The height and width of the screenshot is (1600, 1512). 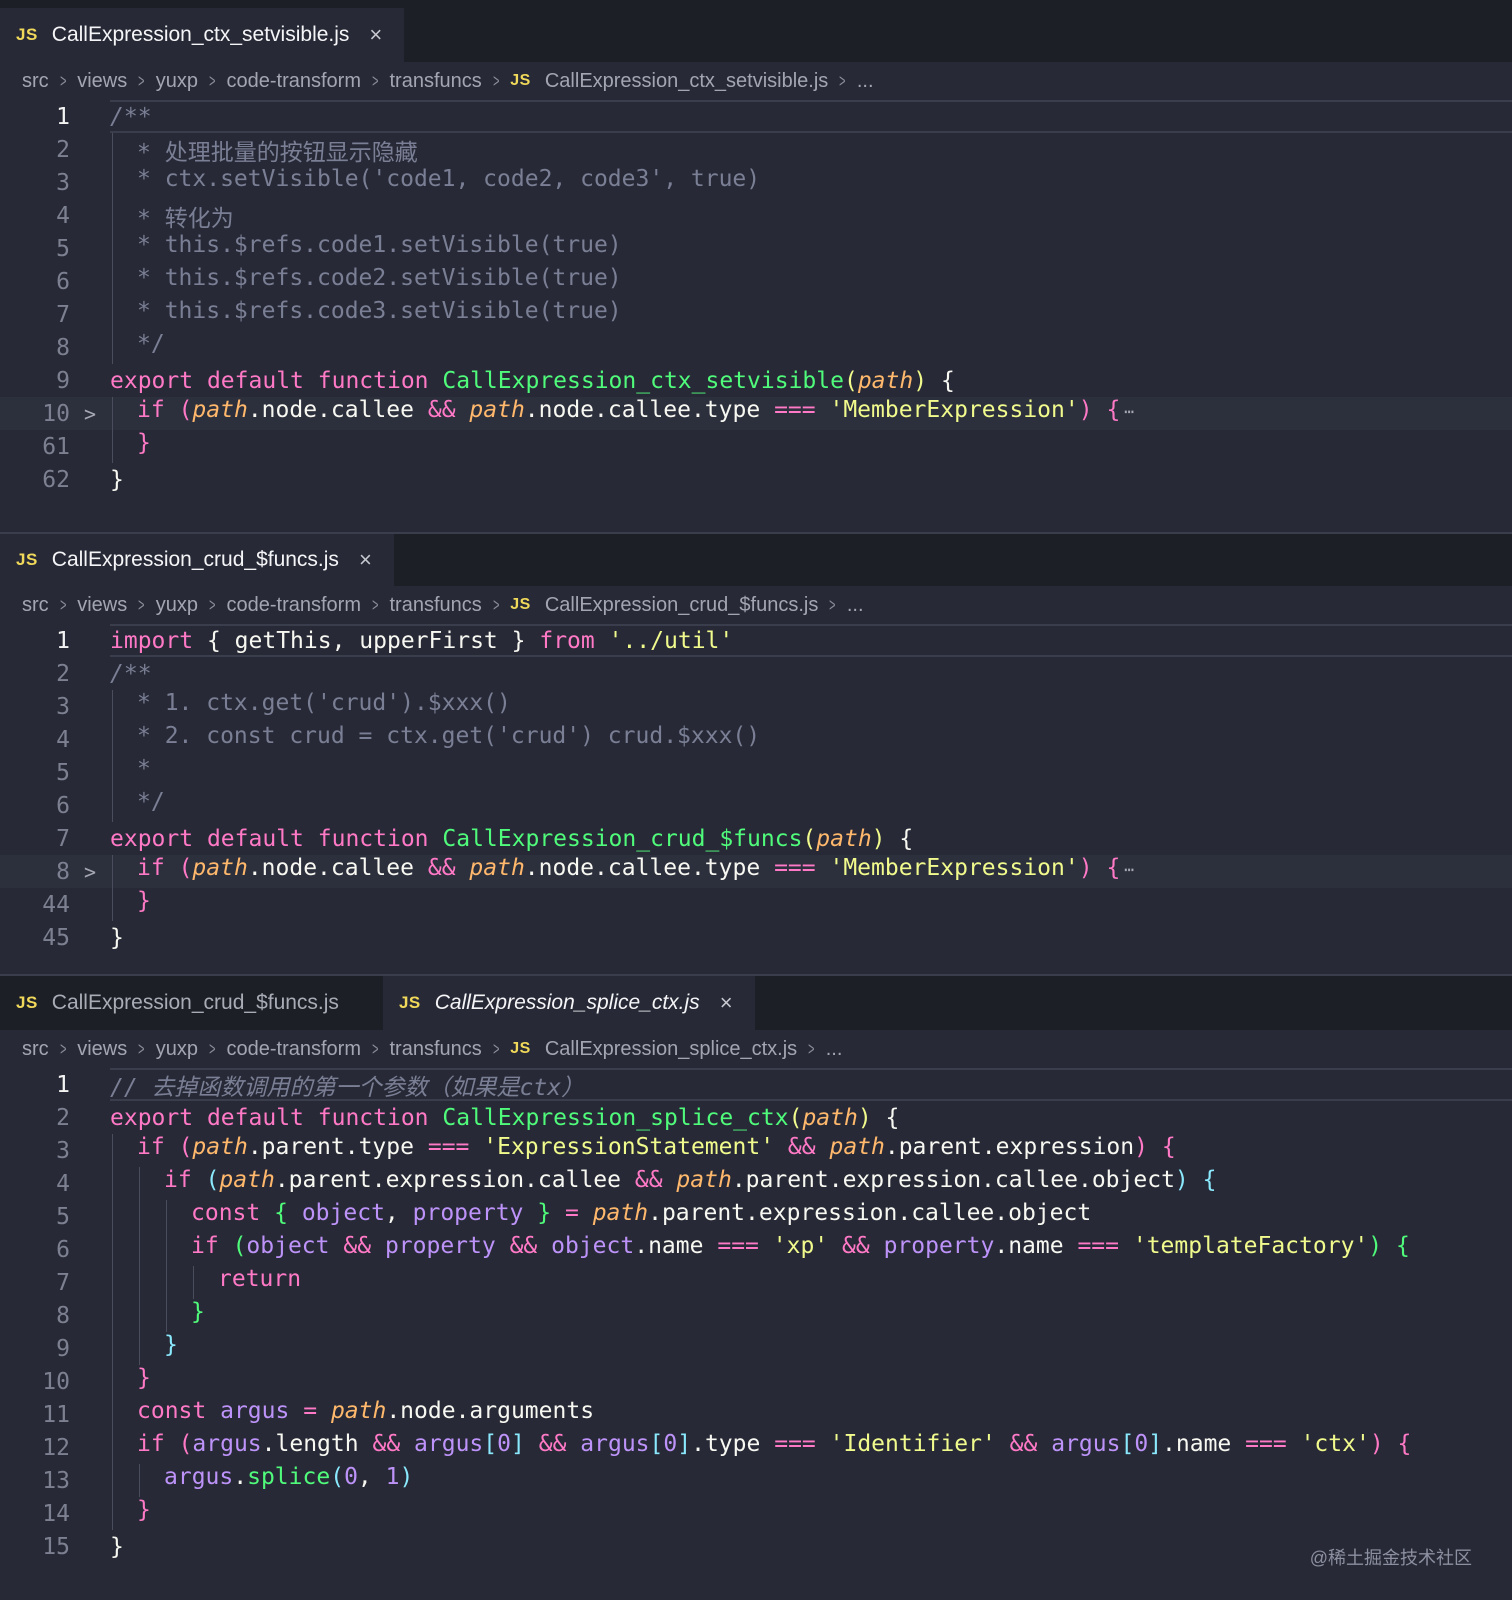 I want to click on code-line: 8}, so click(x=756, y=1315).